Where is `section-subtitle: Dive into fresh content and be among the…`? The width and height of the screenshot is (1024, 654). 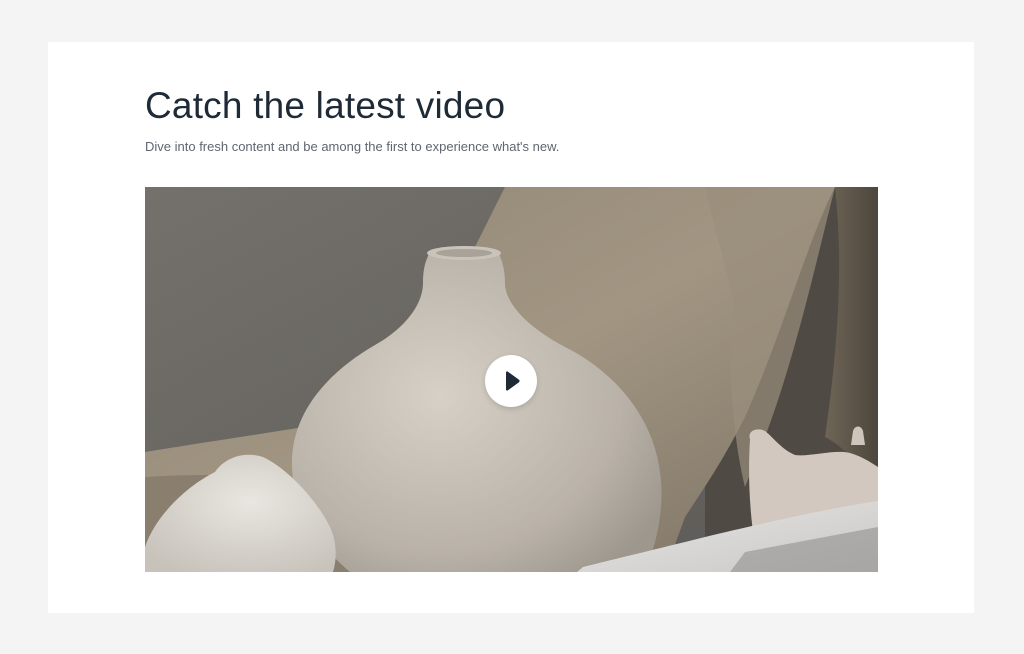
section-subtitle: Dive into fresh content and be among the… is located at coordinates (352, 146).